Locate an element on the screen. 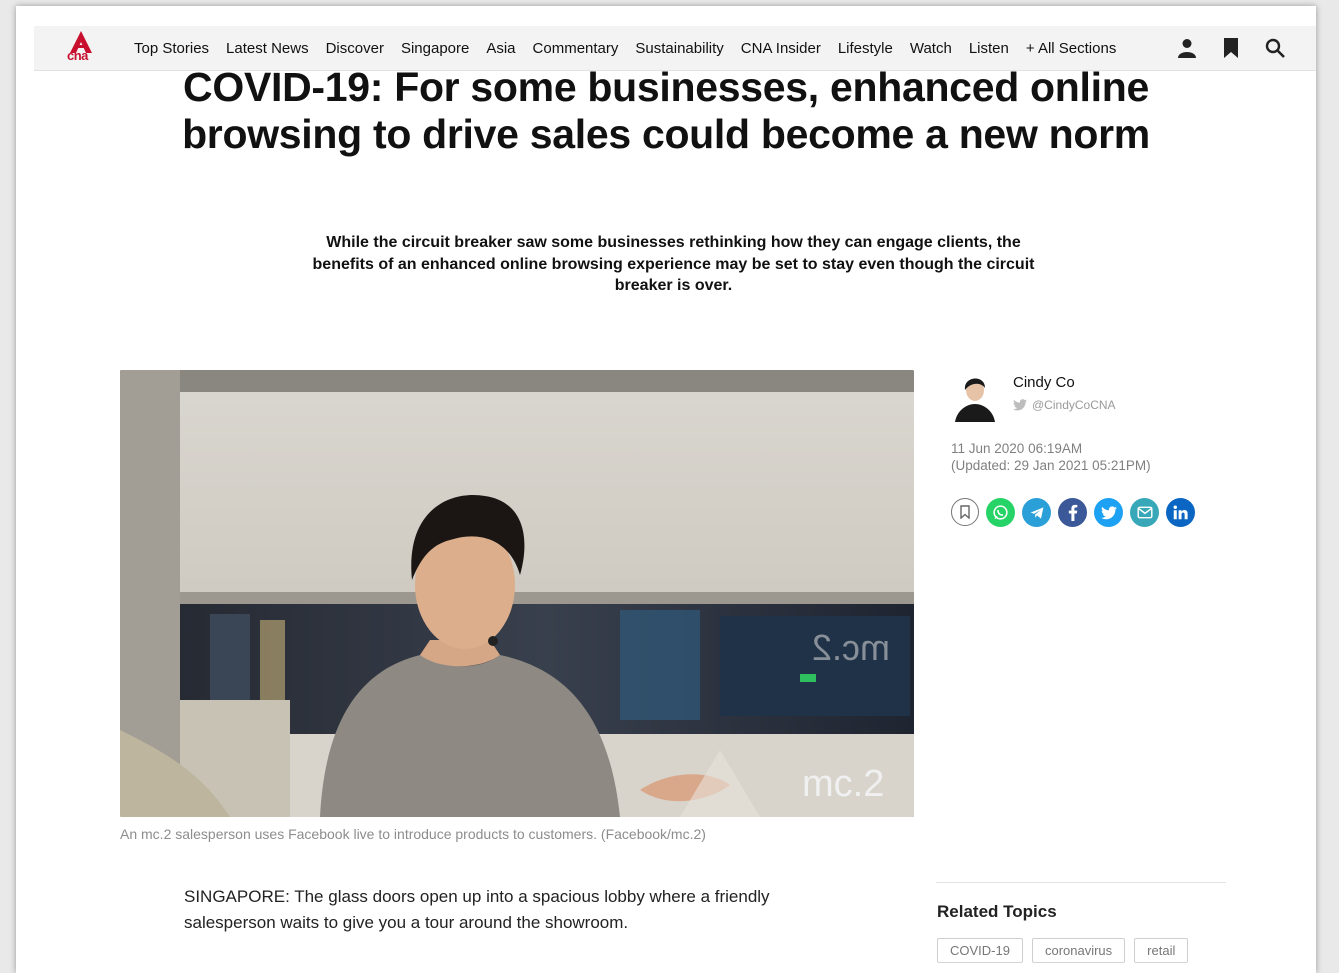  email-icon is located at coordinates (1144, 512).